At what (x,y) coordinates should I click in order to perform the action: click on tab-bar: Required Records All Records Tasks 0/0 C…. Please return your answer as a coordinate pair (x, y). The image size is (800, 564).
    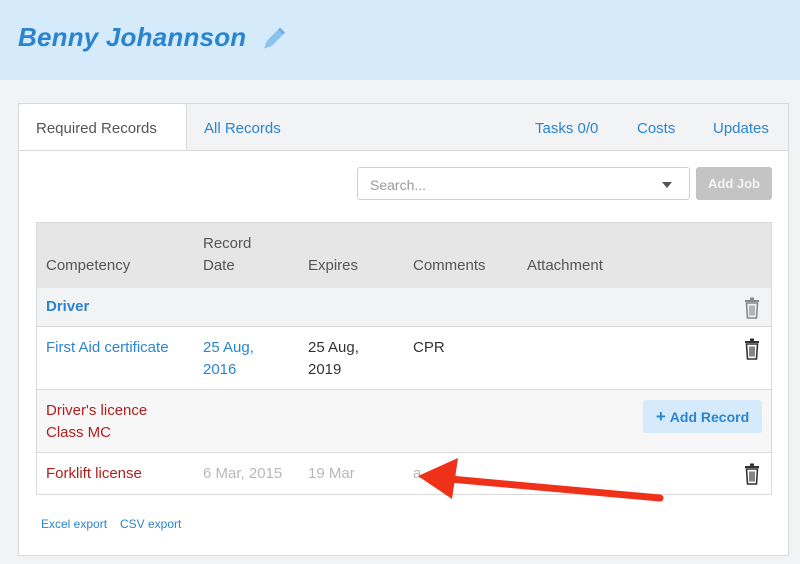
    Looking at the image, I should click on (403, 127).